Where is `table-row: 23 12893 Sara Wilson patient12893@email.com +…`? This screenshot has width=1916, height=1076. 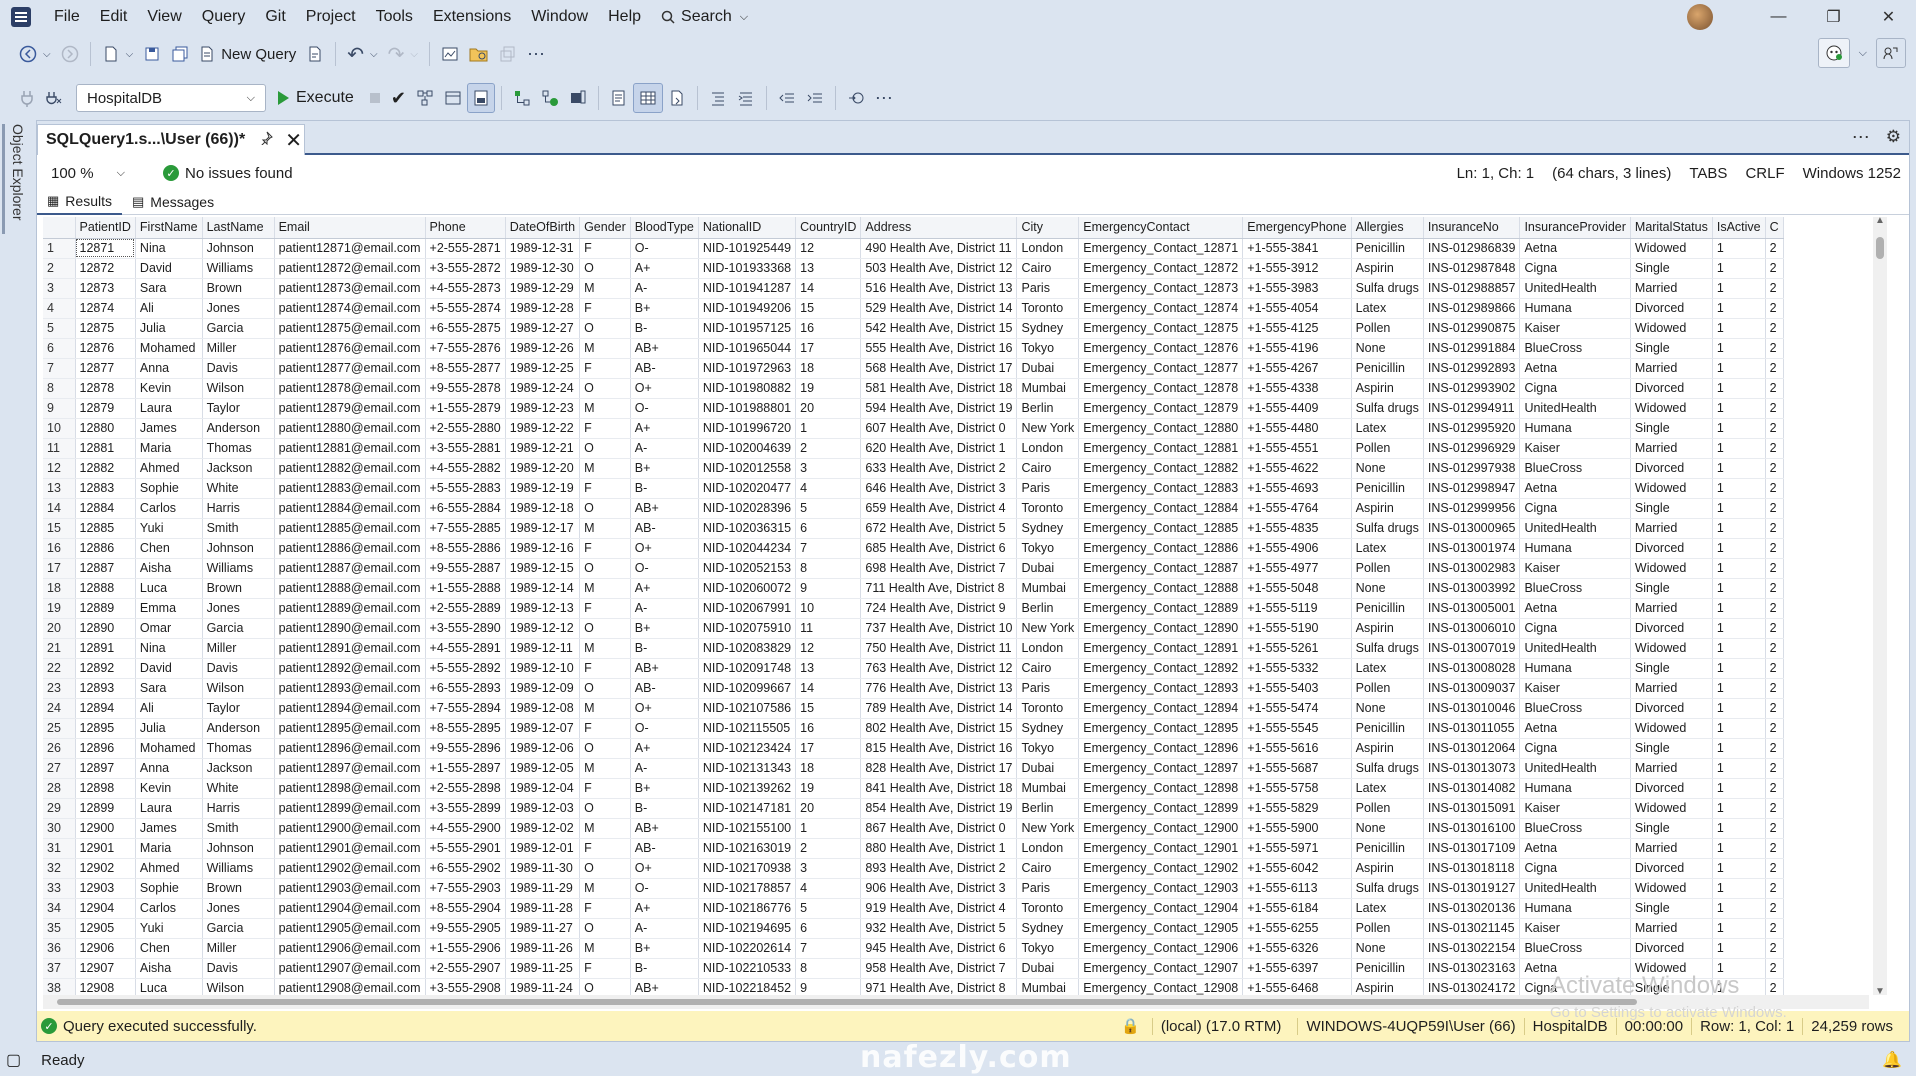
table-row: 23 12893 Sara Wilson patient12893@email.com +… is located at coordinates (913, 688).